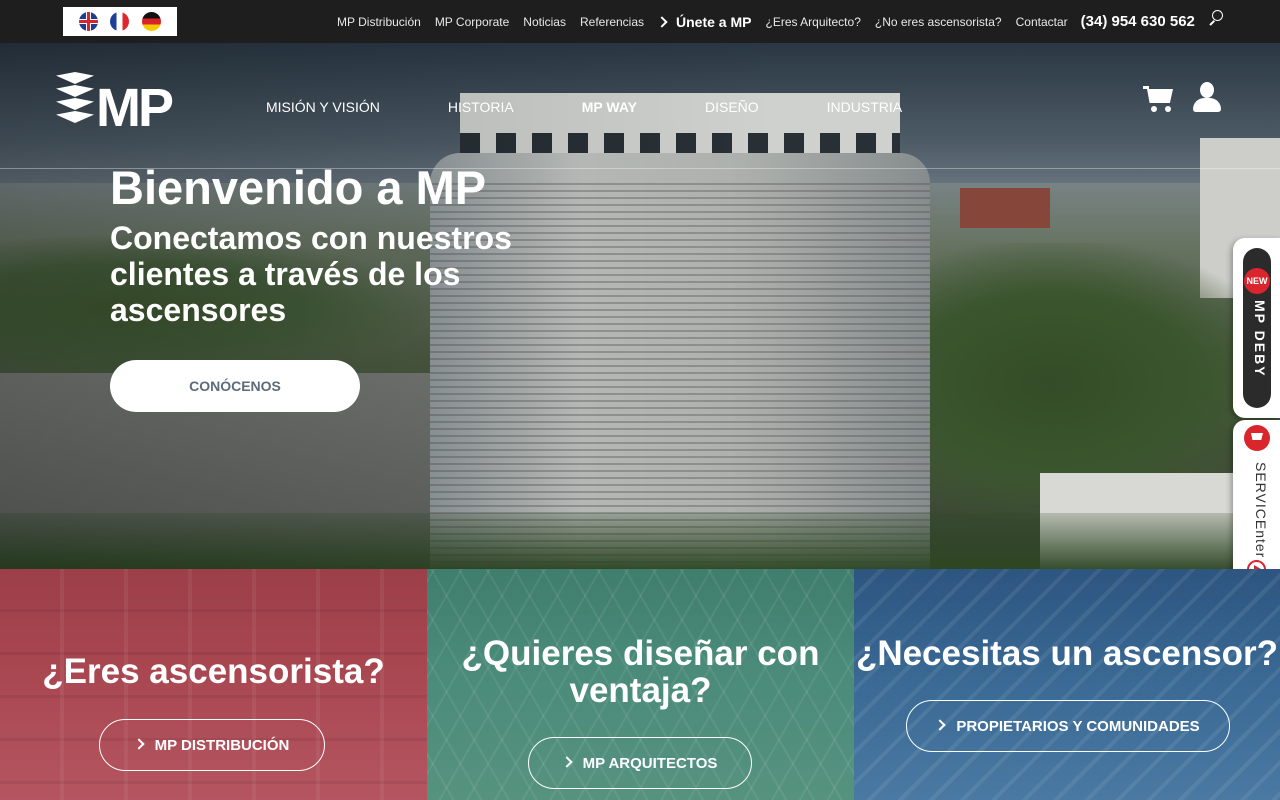 This screenshot has width=1280, height=800. Describe the element at coordinates (135, 108) in the screenshot. I see `logo-text: MP` at that location.